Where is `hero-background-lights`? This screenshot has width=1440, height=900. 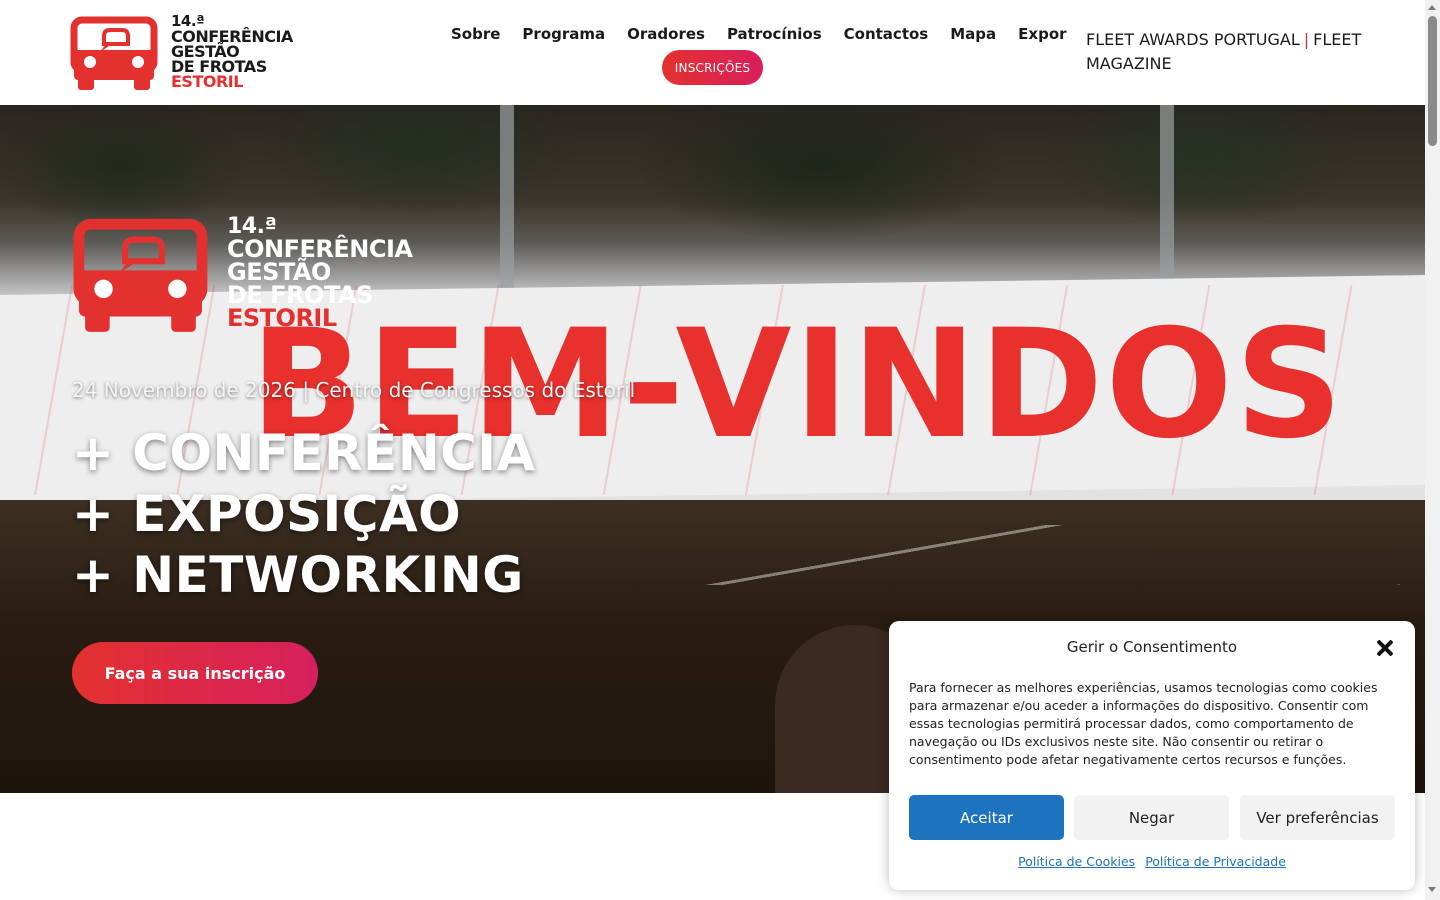 hero-background-lights is located at coordinates (1050, 555).